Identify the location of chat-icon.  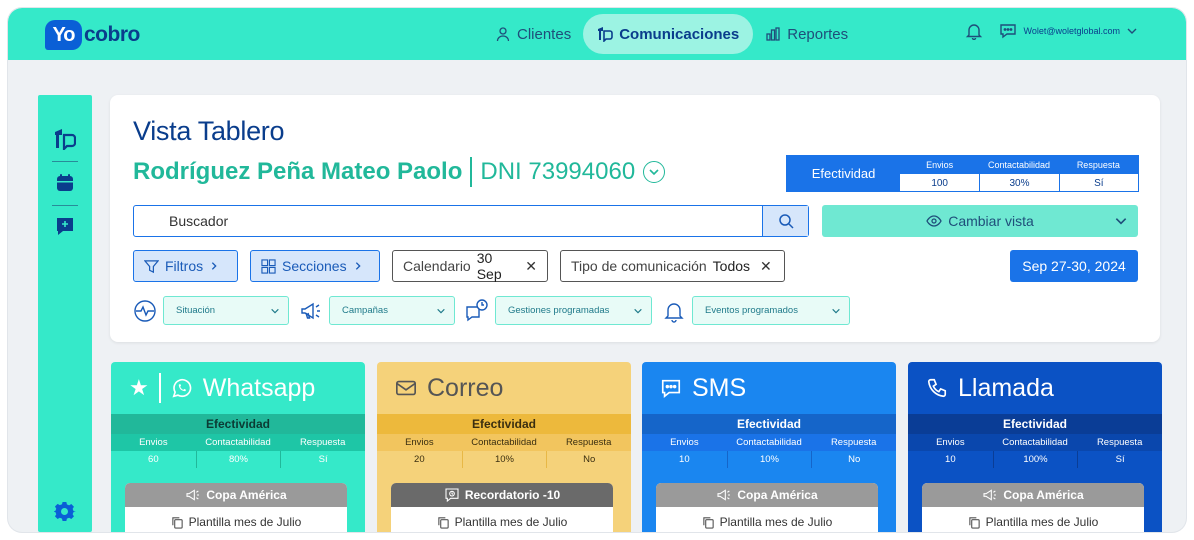
(1008, 31).